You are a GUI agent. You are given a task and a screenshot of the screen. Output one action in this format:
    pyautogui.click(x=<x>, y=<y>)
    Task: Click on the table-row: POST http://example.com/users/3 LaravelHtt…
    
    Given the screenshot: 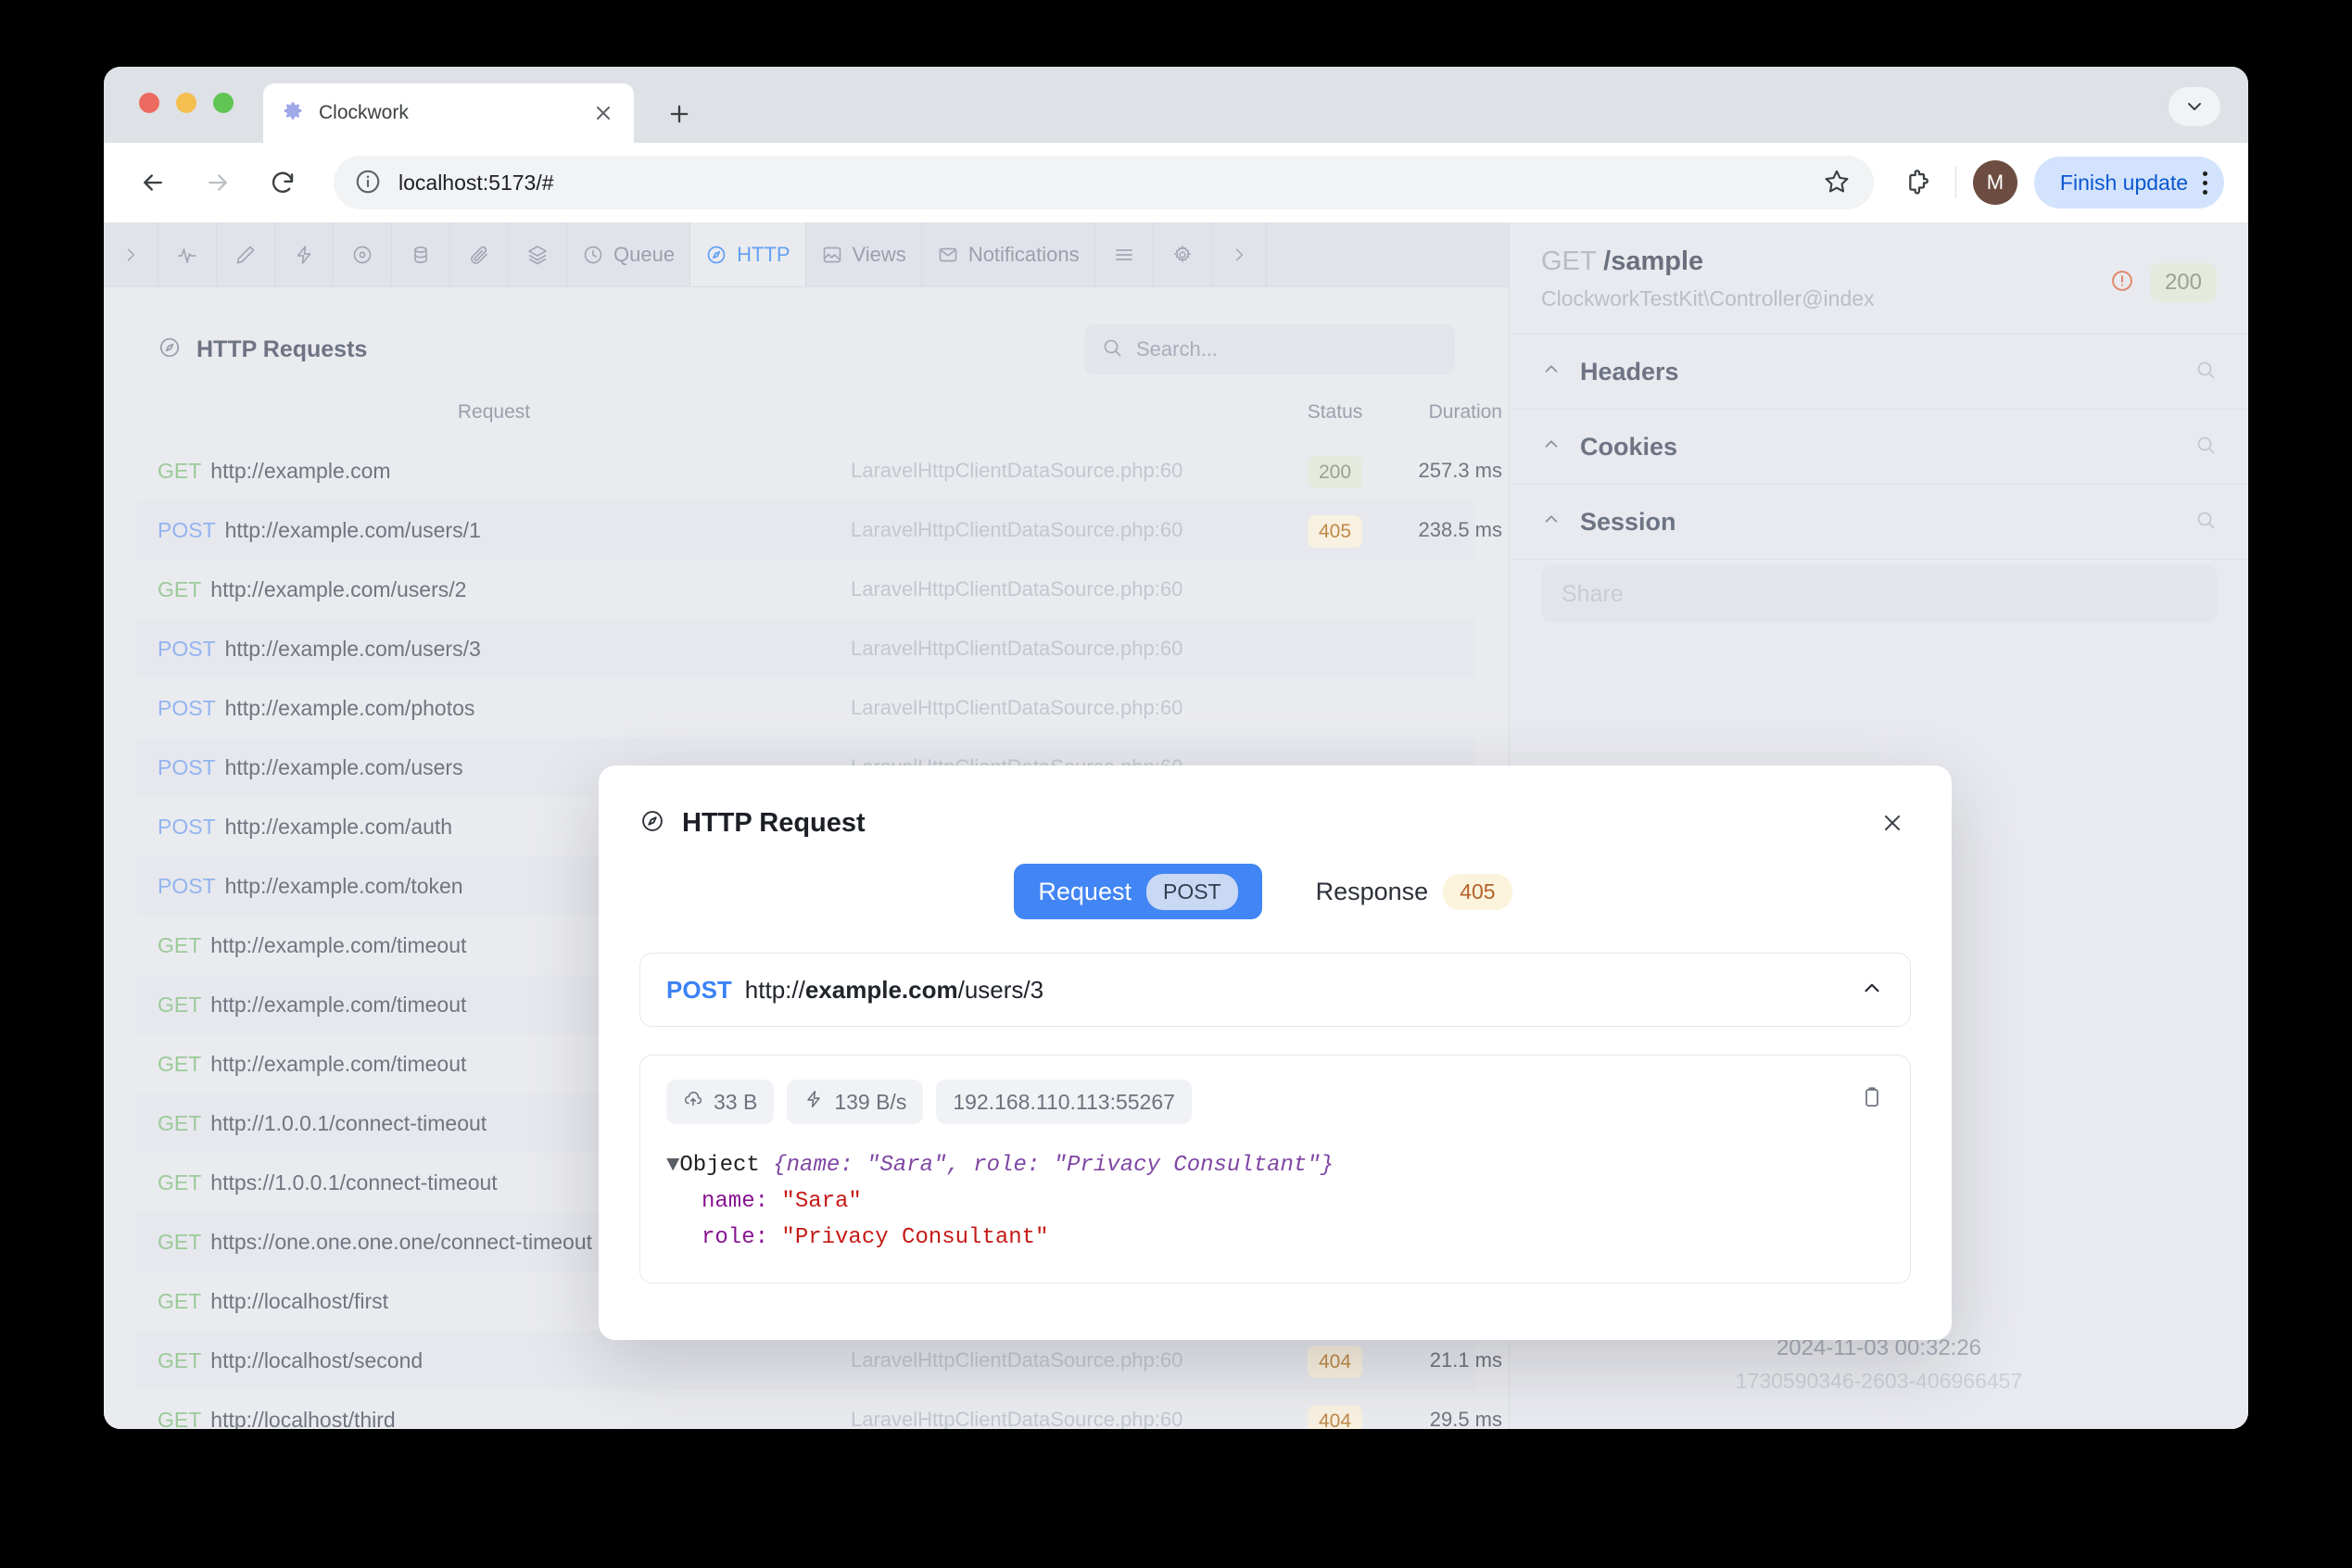 What is the action you would take?
    pyautogui.click(x=806, y=648)
    